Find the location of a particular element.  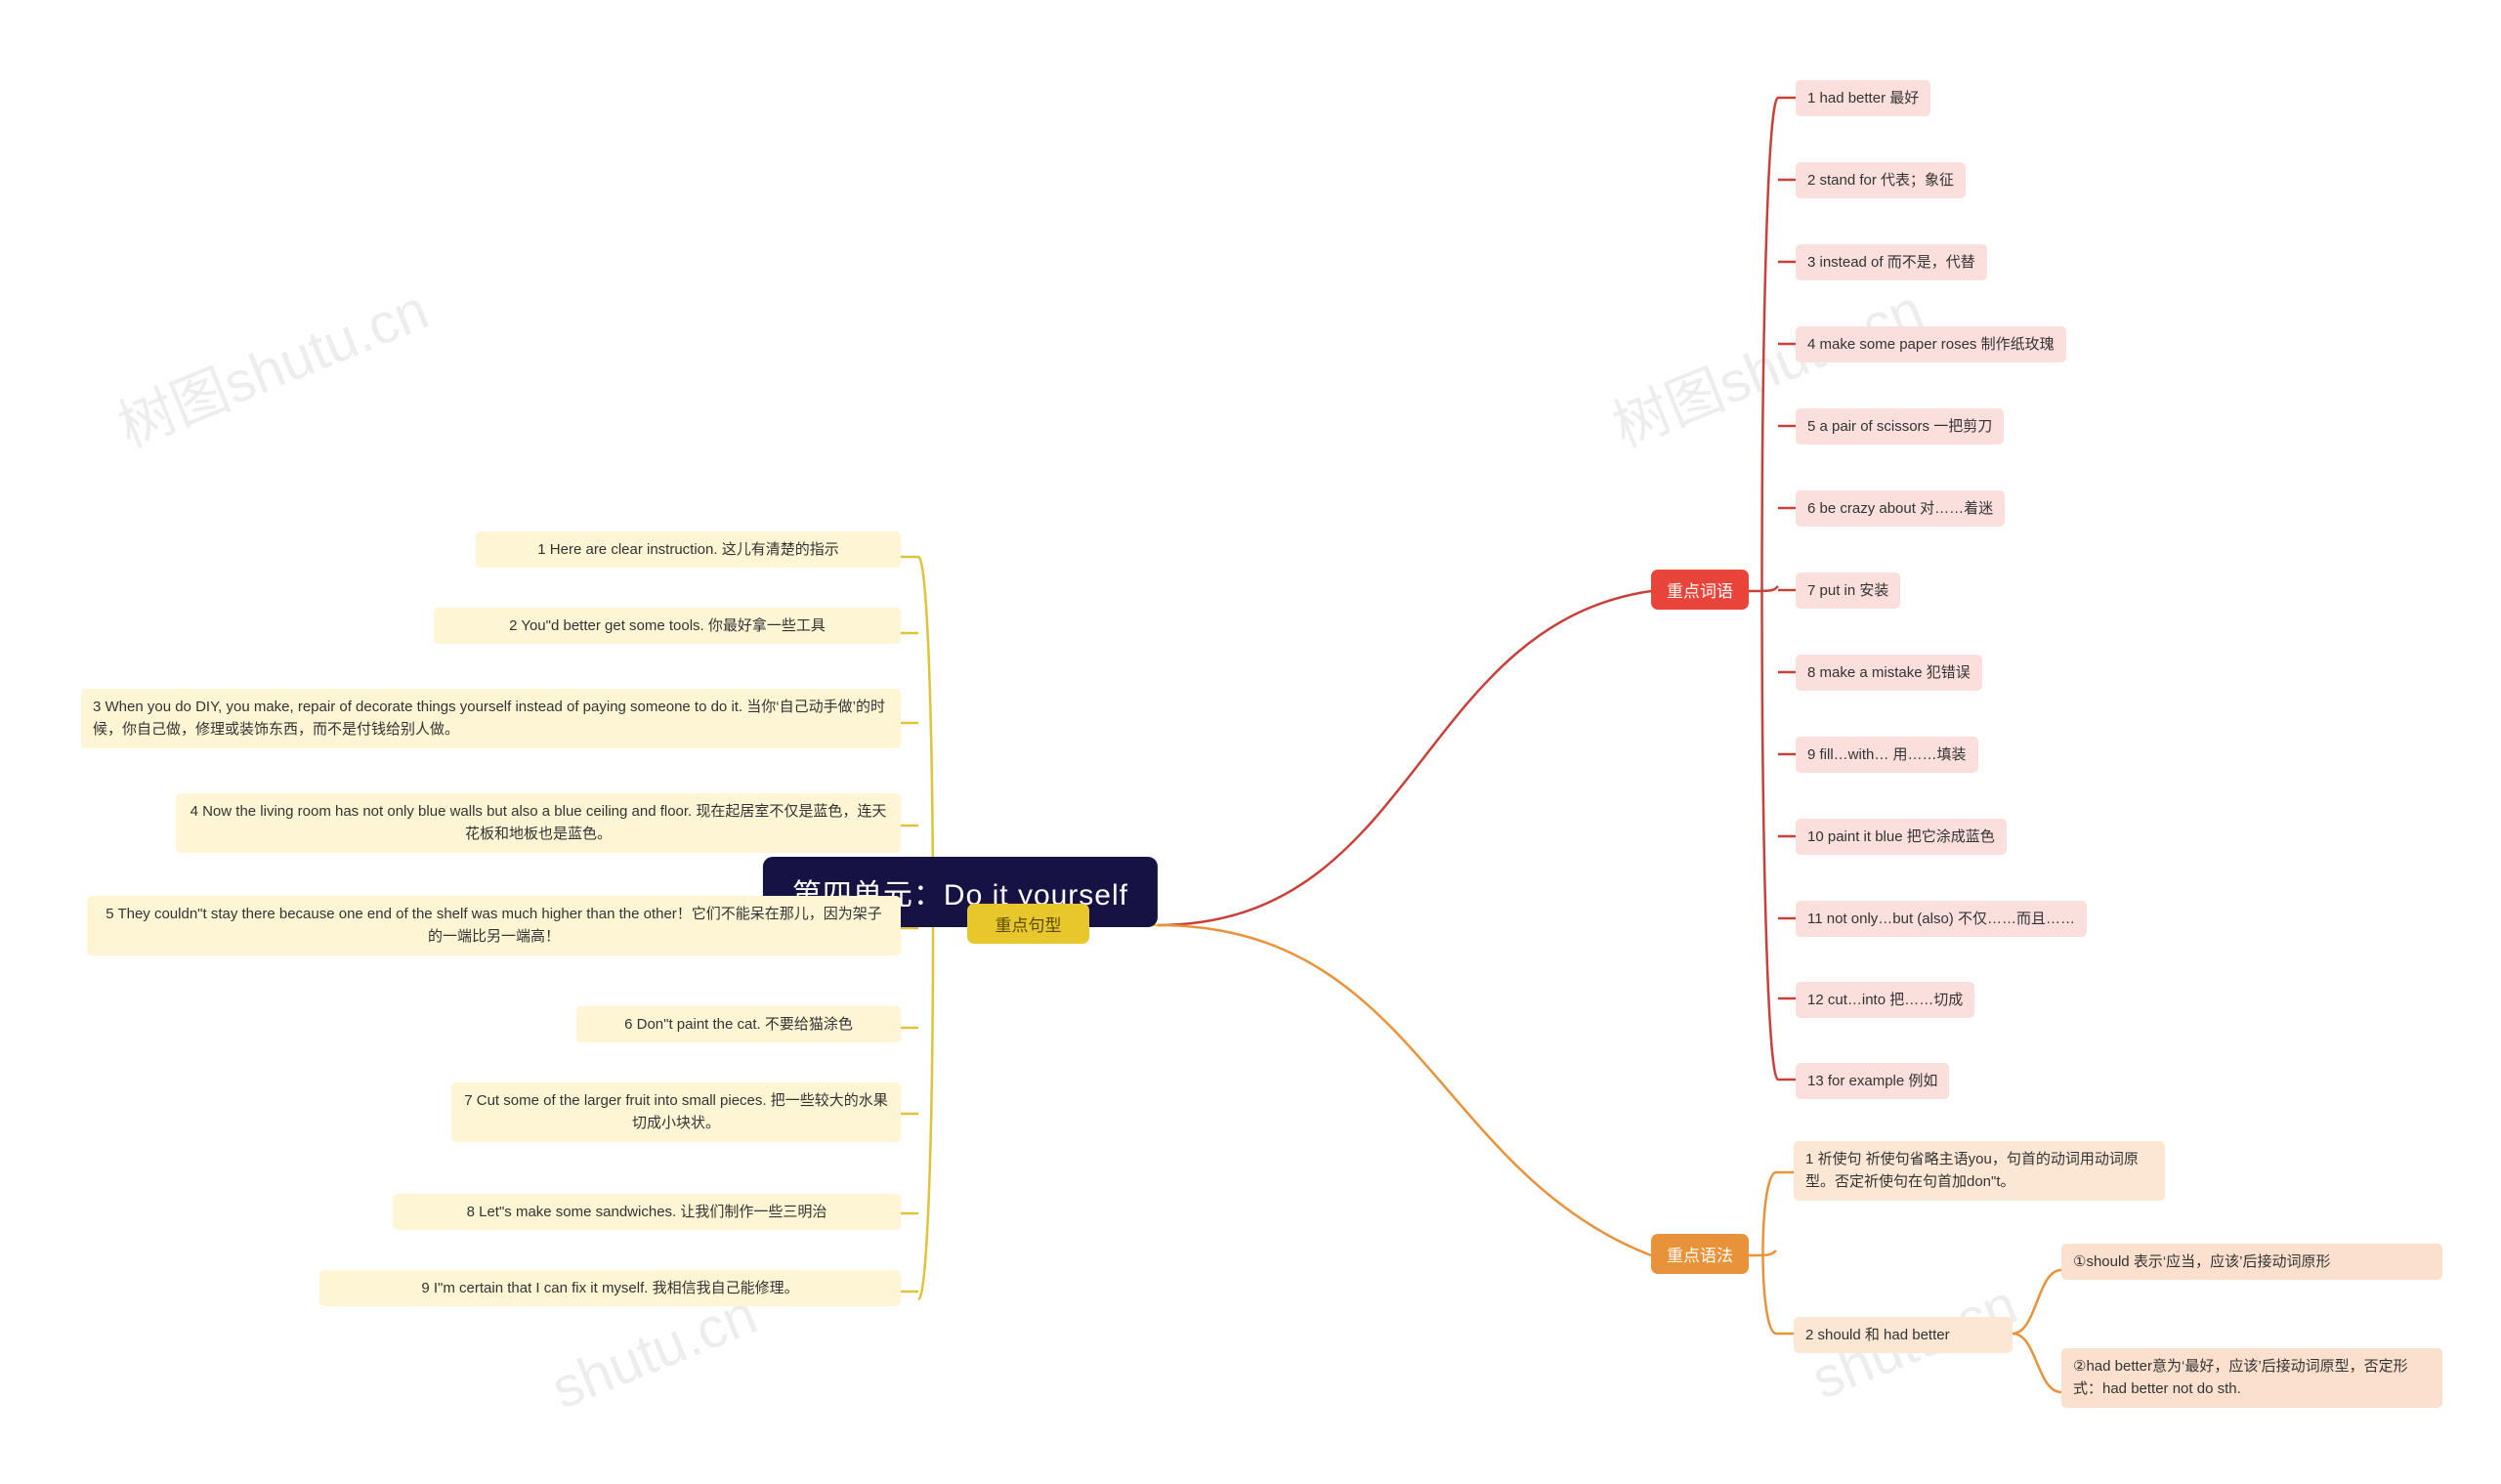

vocabulary-item-text: 7 put in 安装 is located at coordinates (1848, 590).